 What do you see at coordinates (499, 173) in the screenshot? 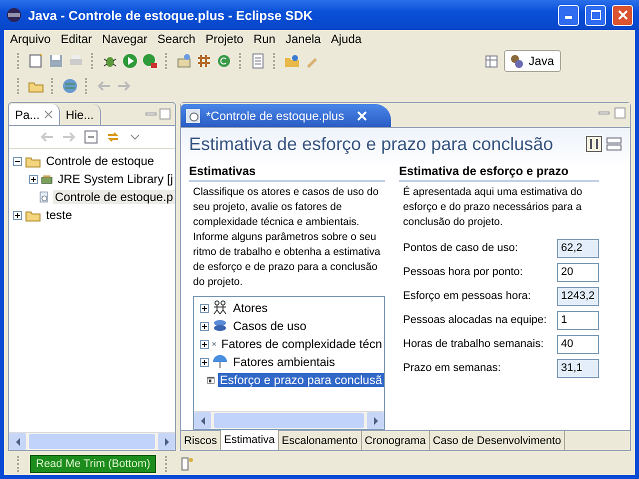
I see `section-heading: Estimativa de esforço e prazo` at bounding box center [499, 173].